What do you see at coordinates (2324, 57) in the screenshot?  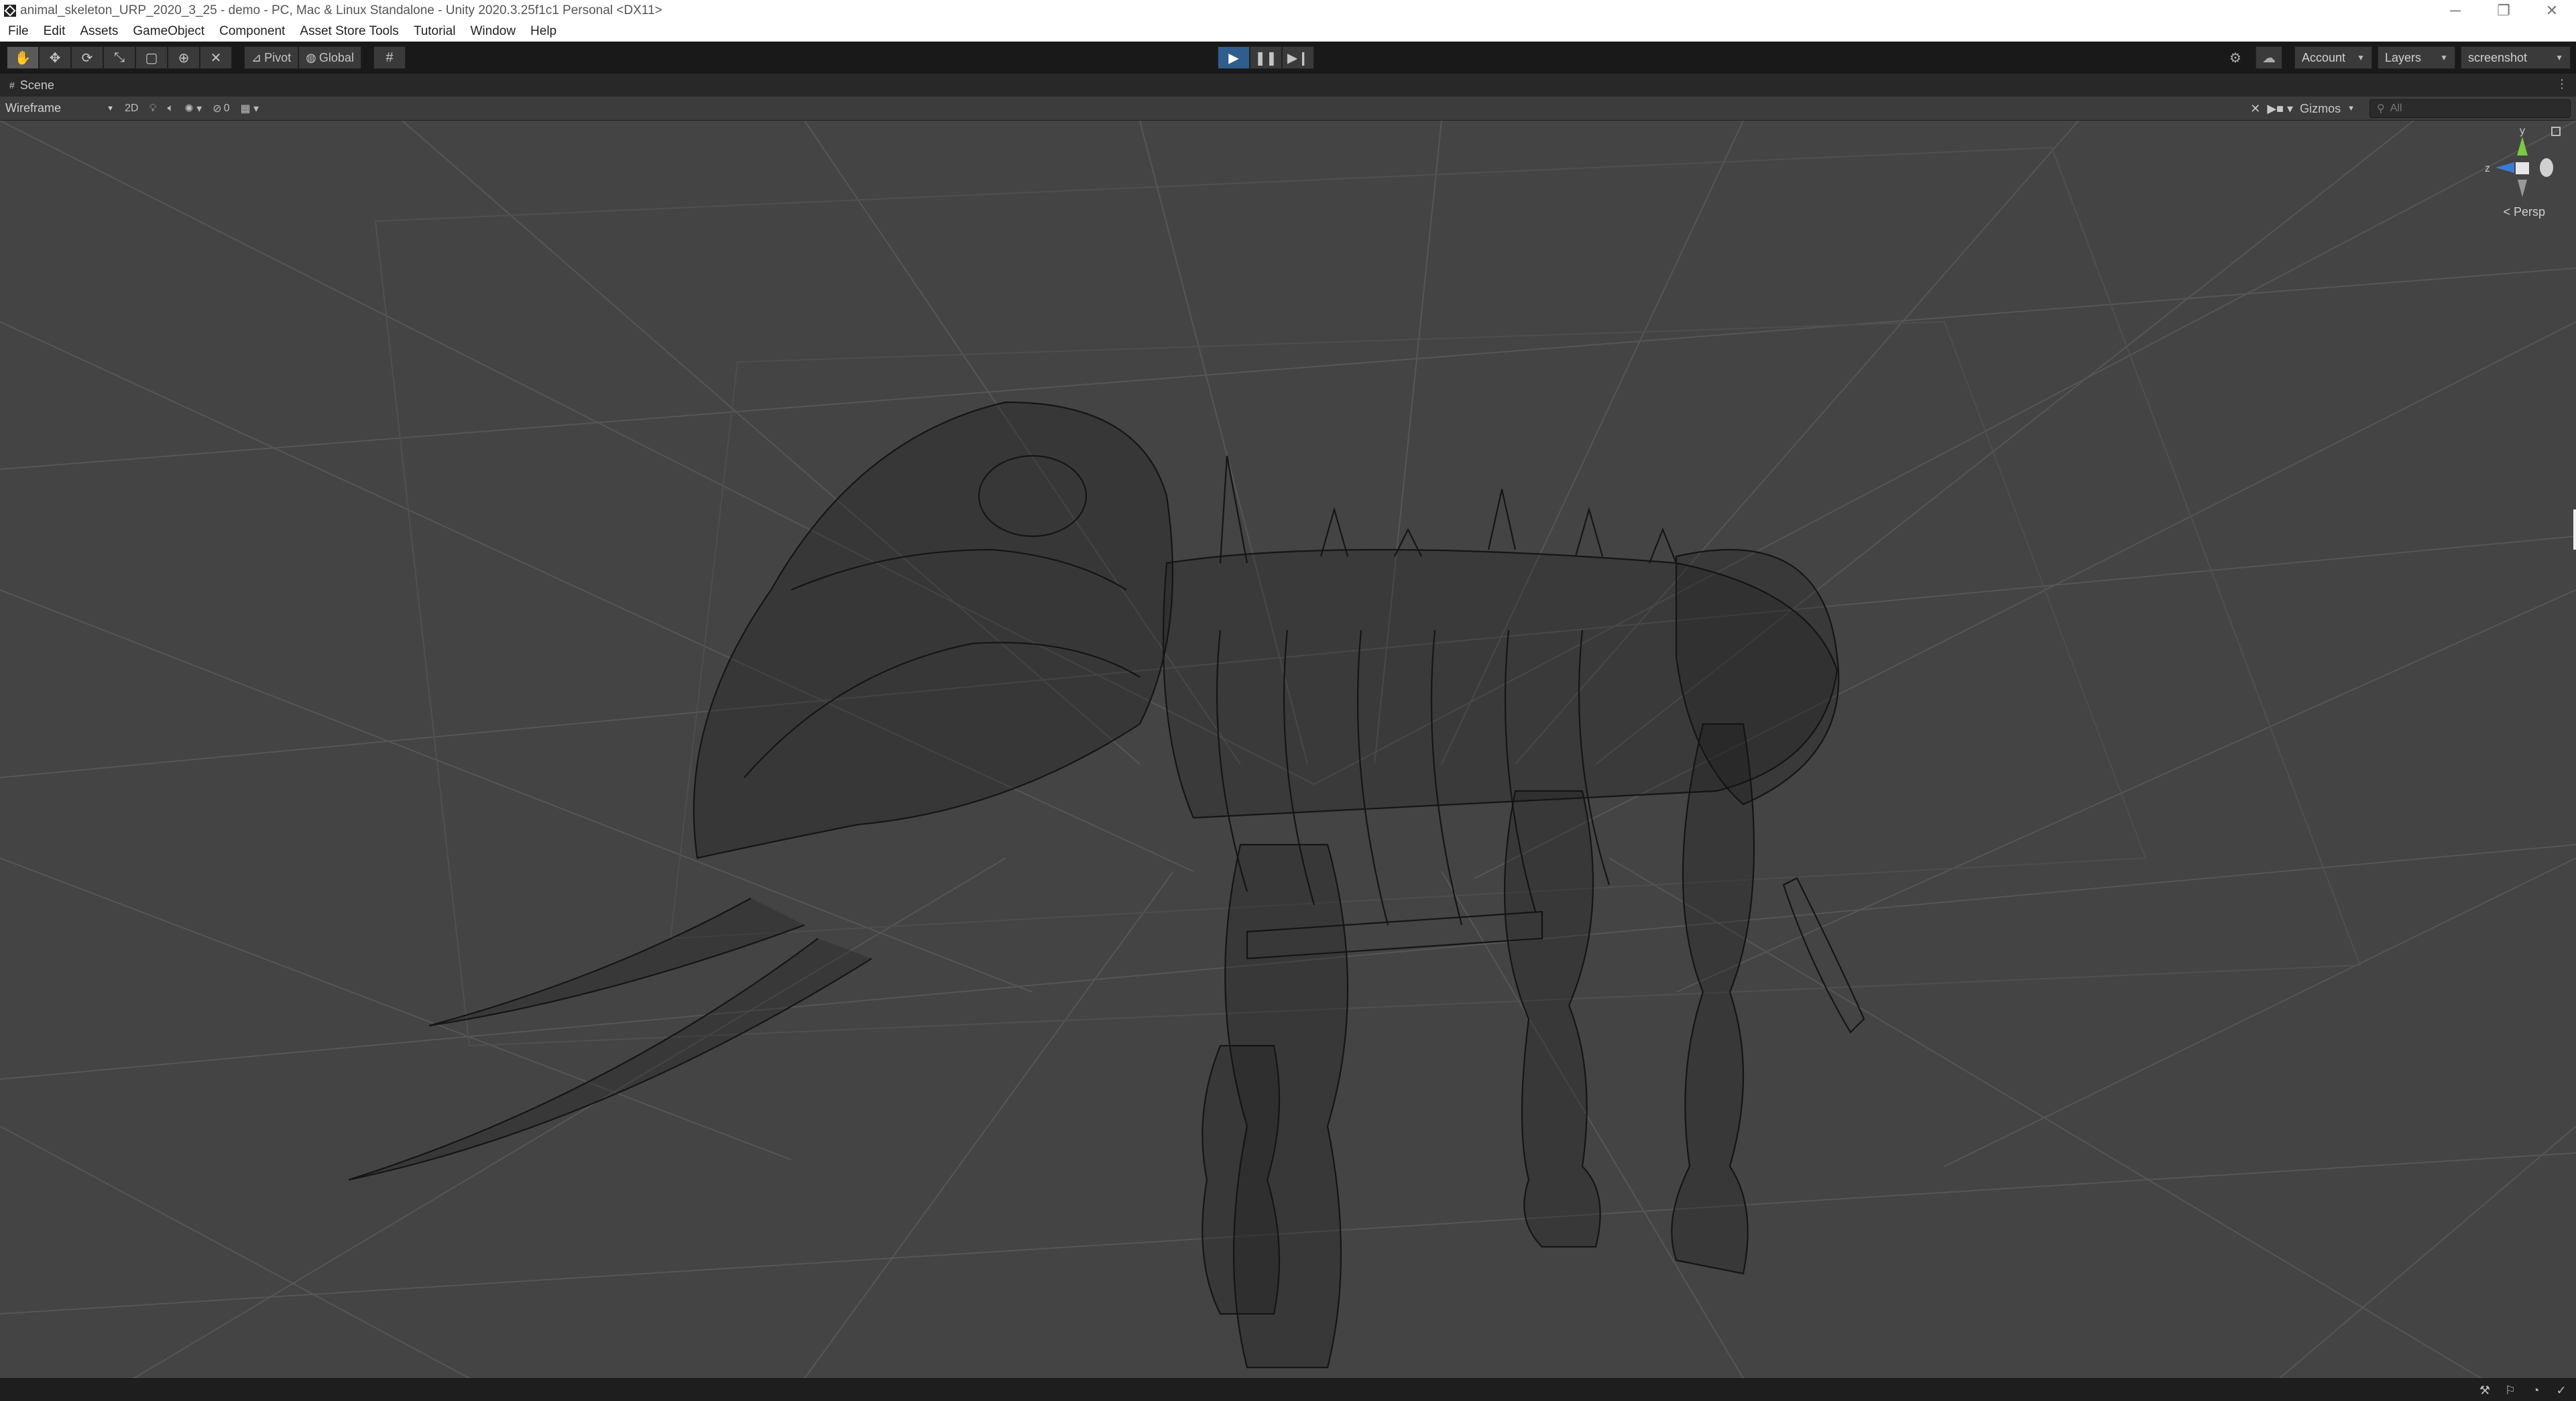 I see `account-label: Account` at bounding box center [2324, 57].